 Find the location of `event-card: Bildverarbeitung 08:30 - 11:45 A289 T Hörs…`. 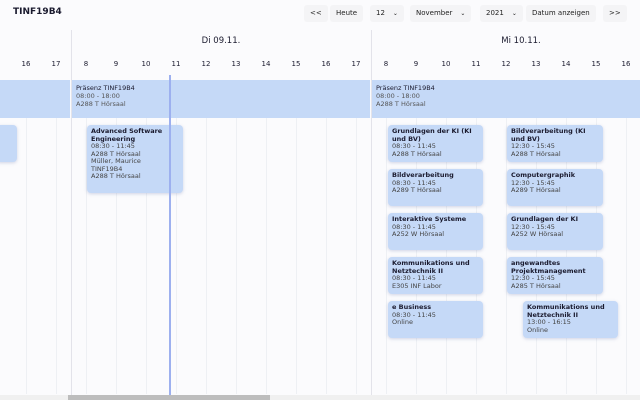

event-card: Bildverarbeitung 08:30 - 11:45 A289 T Hörs… is located at coordinates (435, 187).